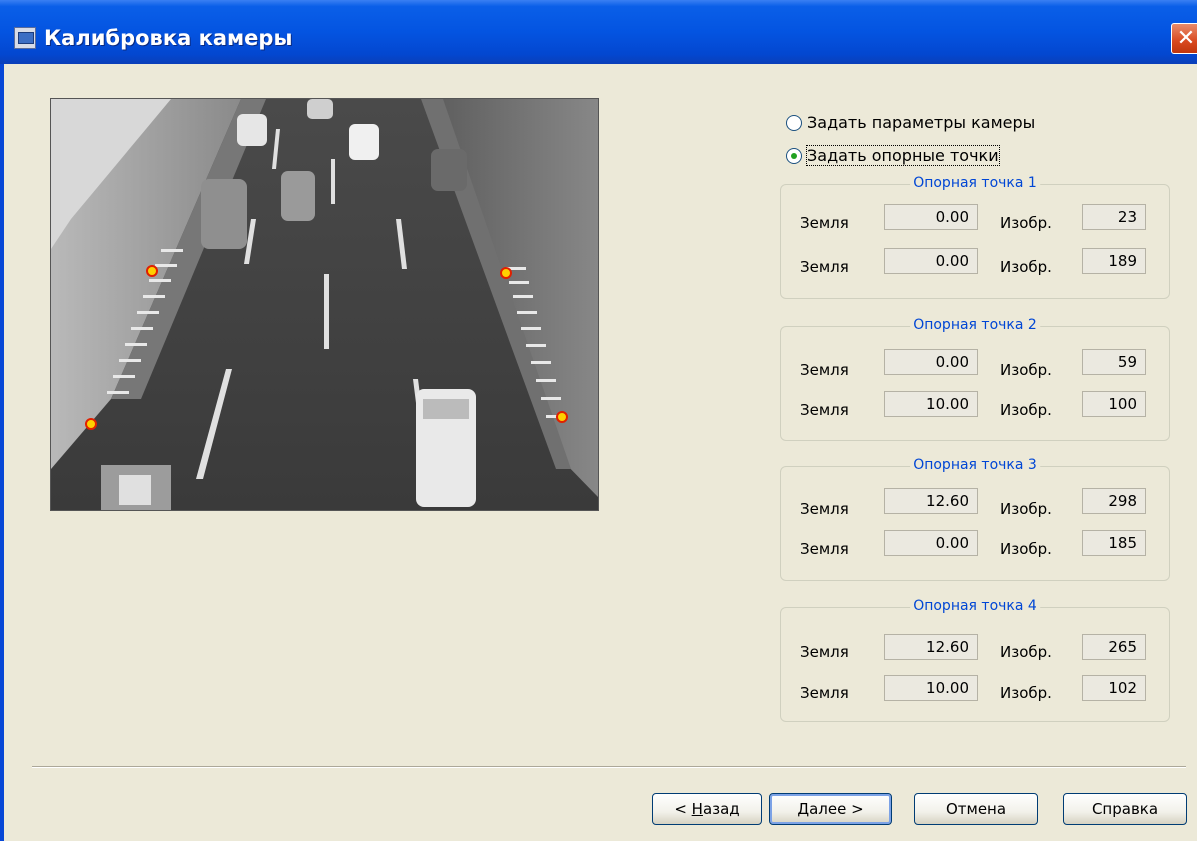 The width and height of the screenshot is (1197, 841). Describe the element at coordinates (1114, 217) in the screenshot. I see `image-x-field-1: 23` at that location.